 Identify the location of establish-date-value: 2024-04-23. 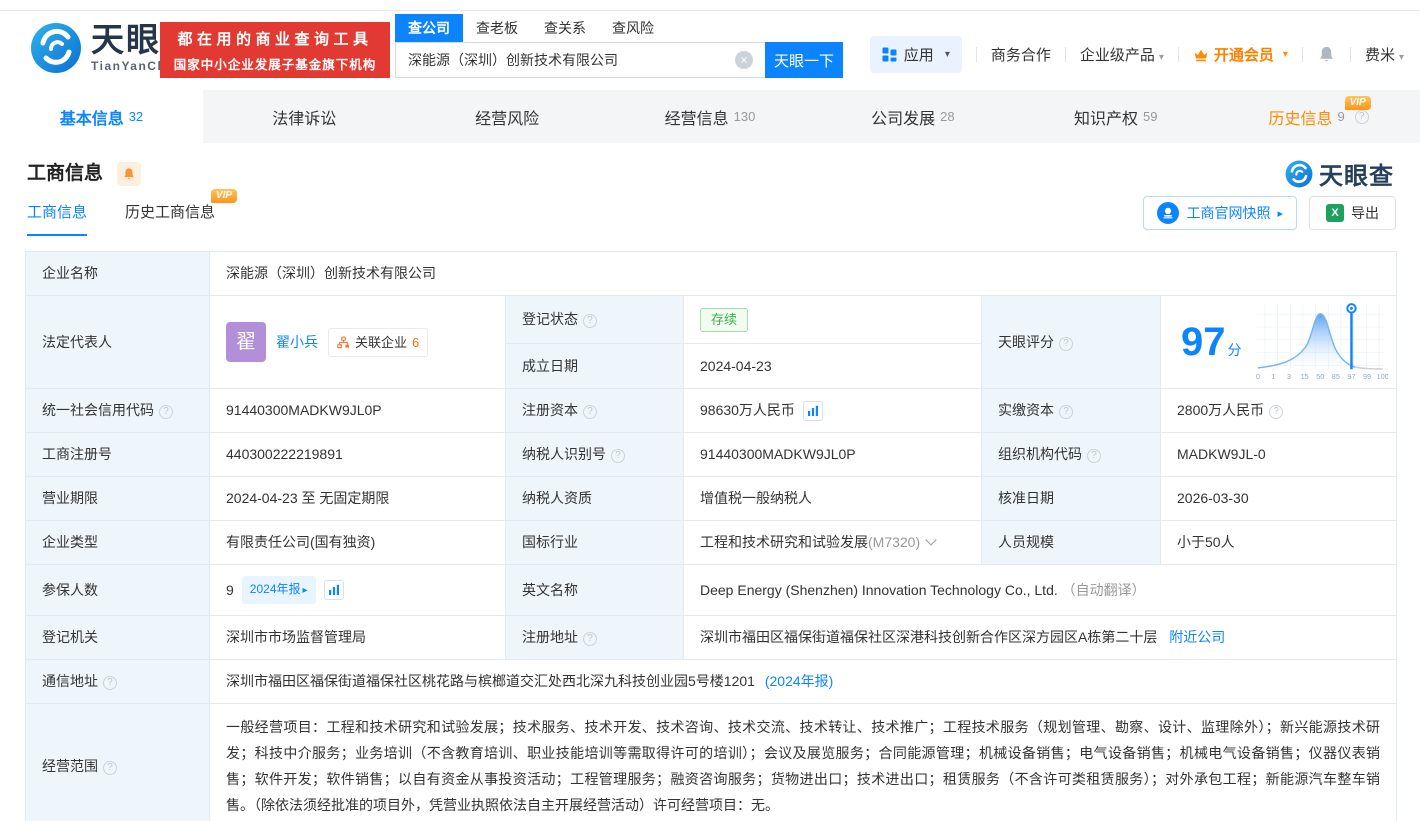
(832, 366).